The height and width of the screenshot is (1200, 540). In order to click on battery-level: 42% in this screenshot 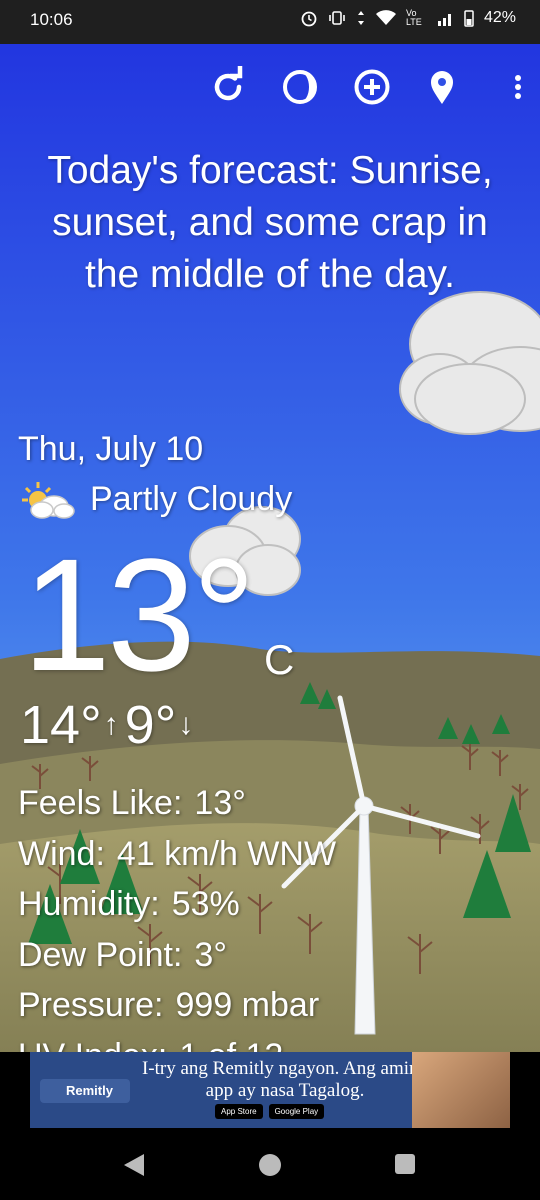, I will do `click(499, 17)`.